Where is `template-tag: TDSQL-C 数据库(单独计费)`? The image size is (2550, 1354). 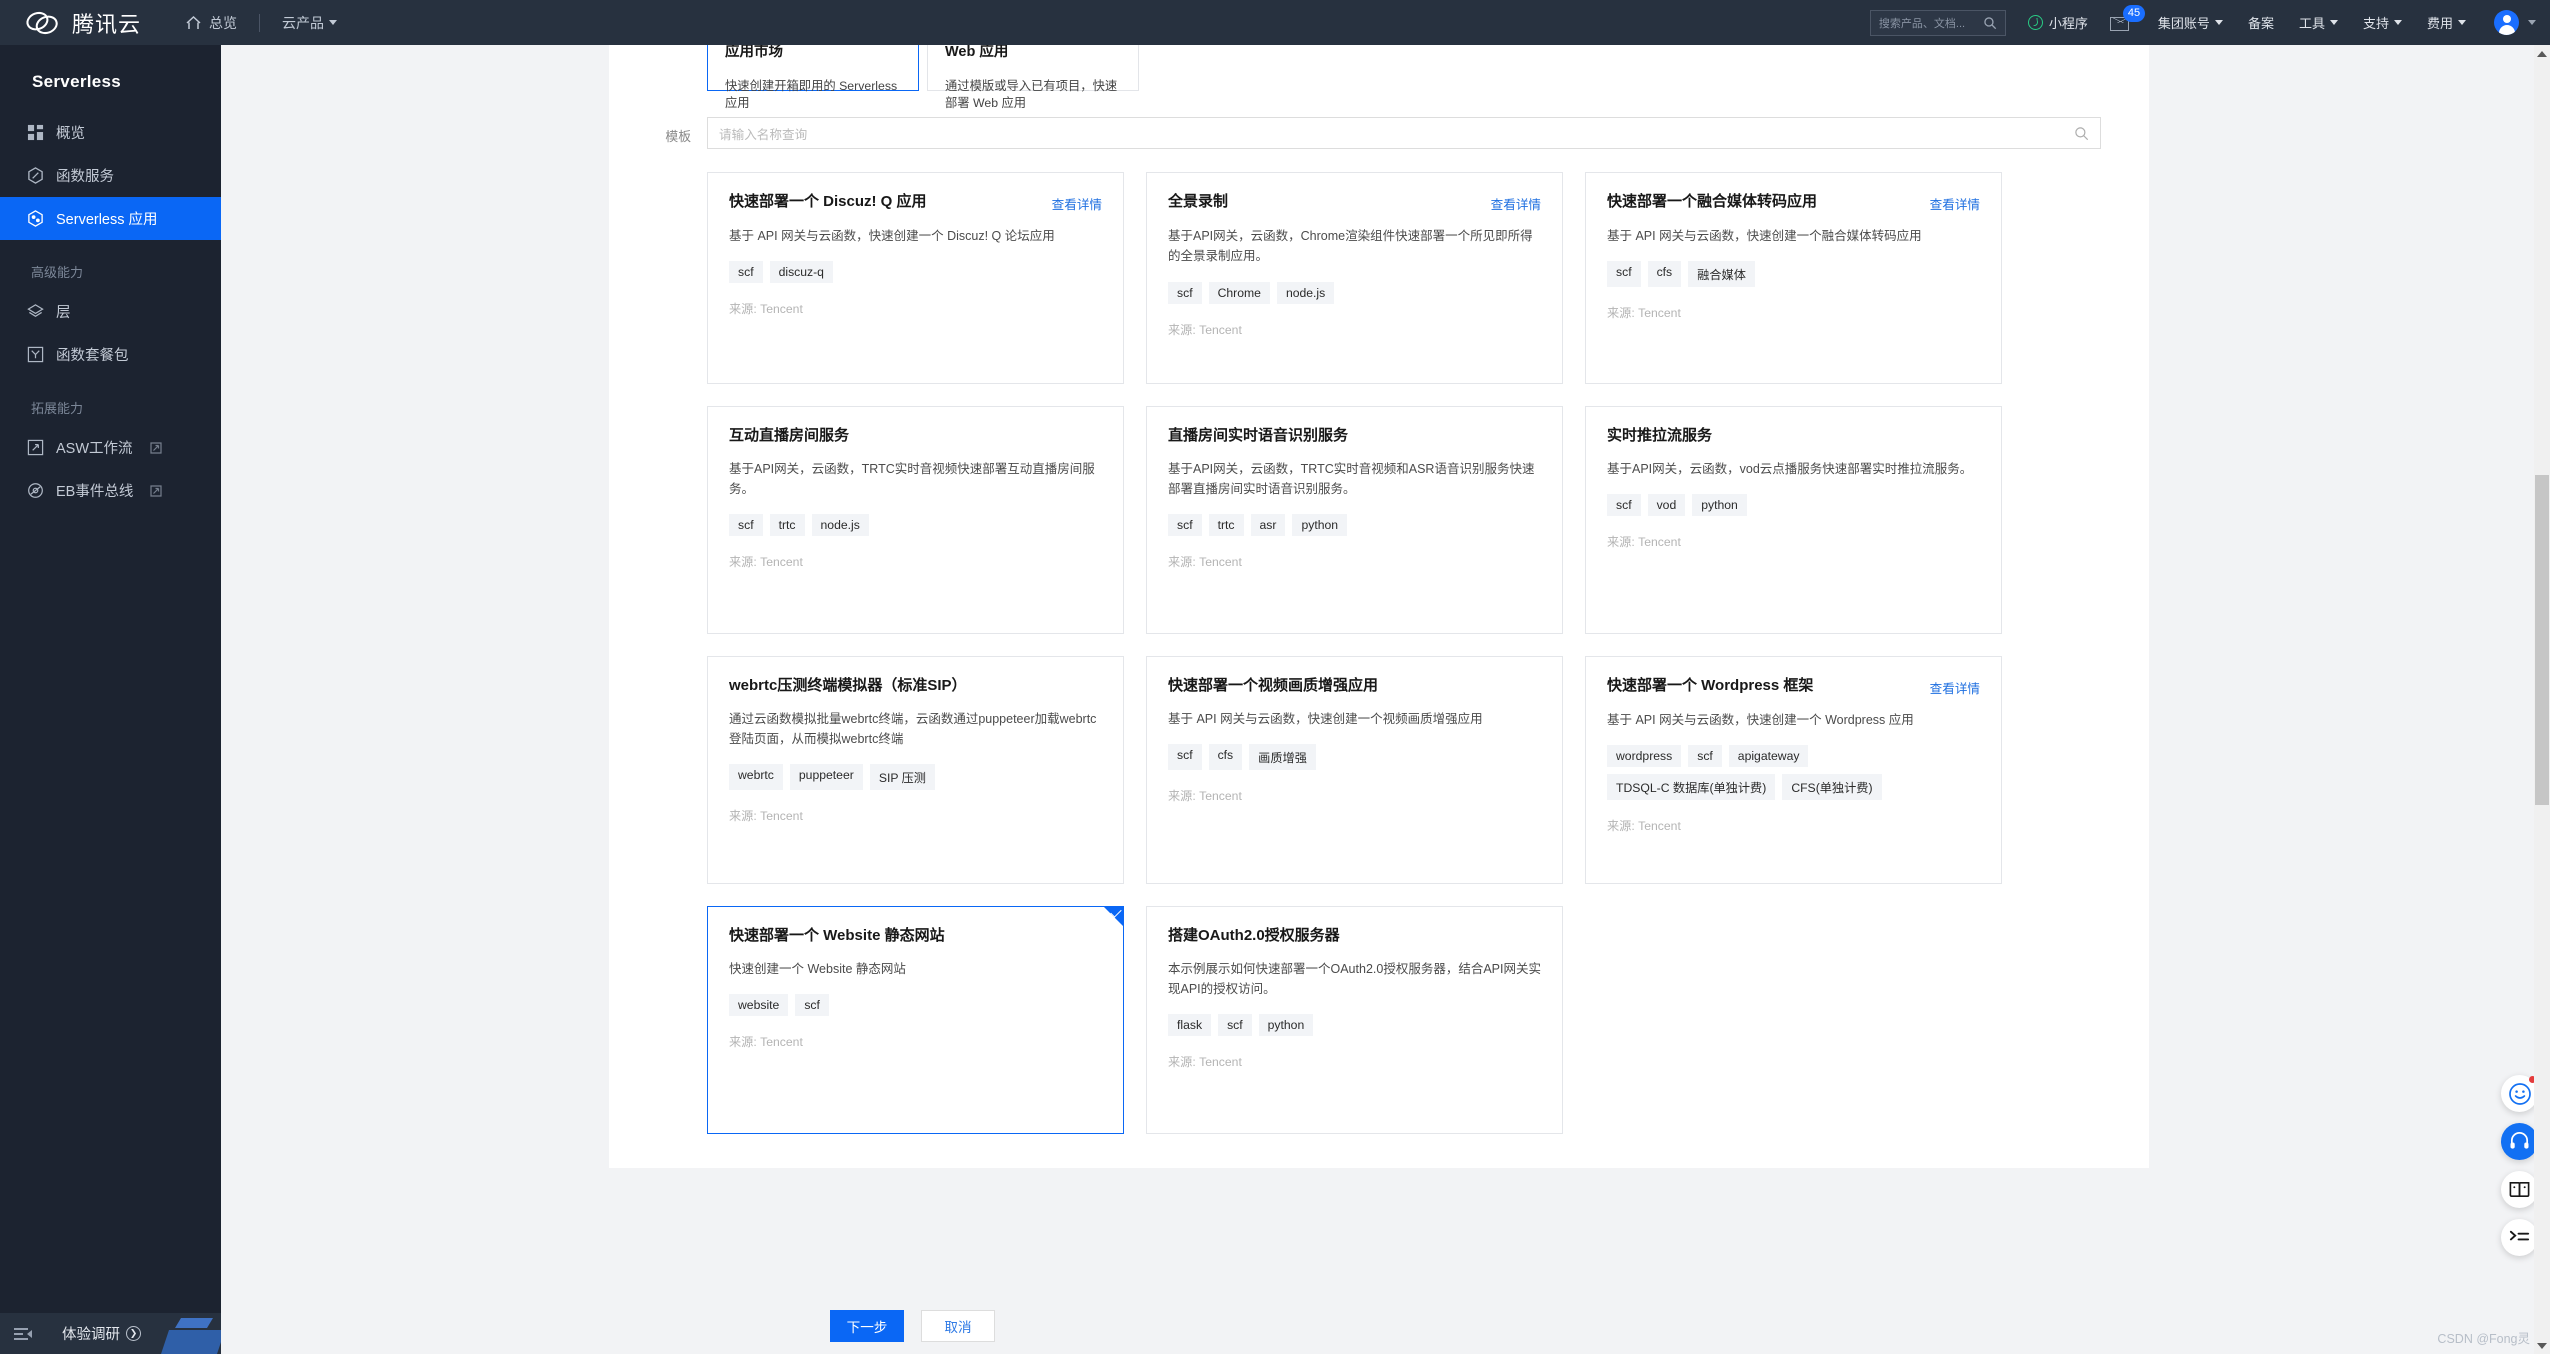
template-tag: TDSQL-C 数据库(单独计费) is located at coordinates (1691, 787).